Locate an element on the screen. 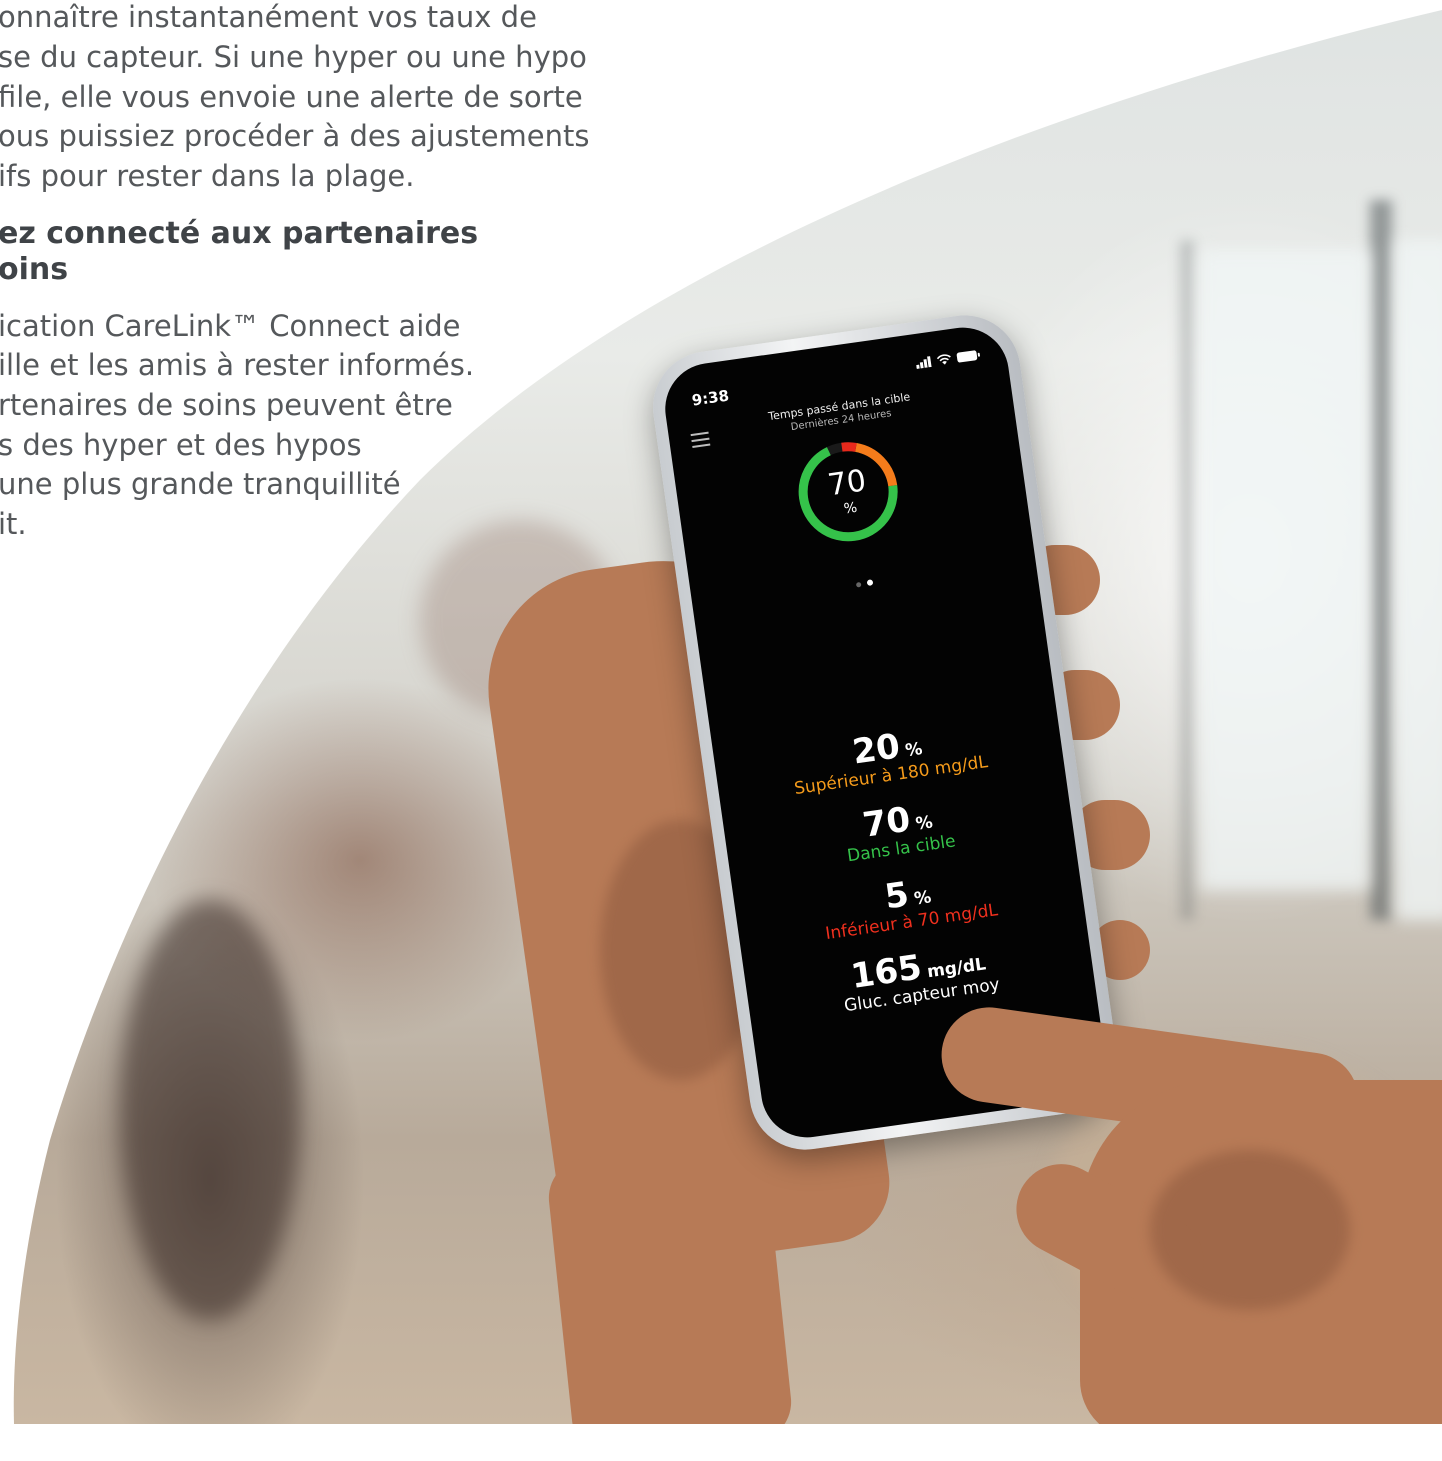 The height and width of the screenshot is (1461, 1442). paragraph-line: onnaître instantanément vos taux de is located at coordinates (268, 17).